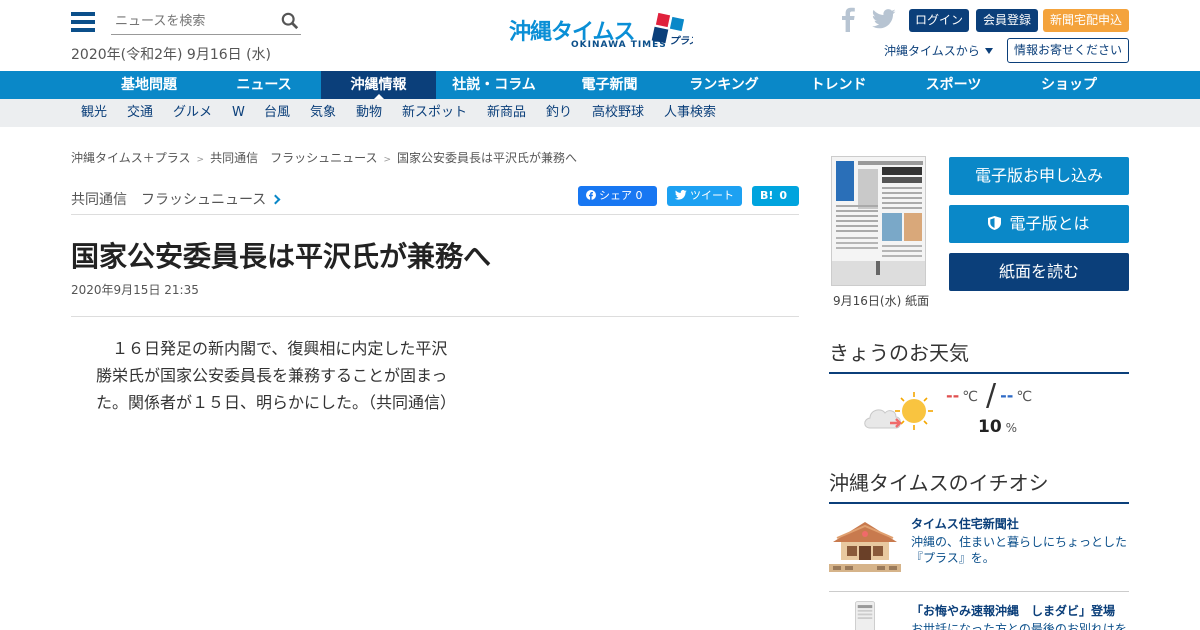  What do you see at coordinates (140, 113) in the screenshot?
I see `subnav-item-traffic: 交通` at bounding box center [140, 113].